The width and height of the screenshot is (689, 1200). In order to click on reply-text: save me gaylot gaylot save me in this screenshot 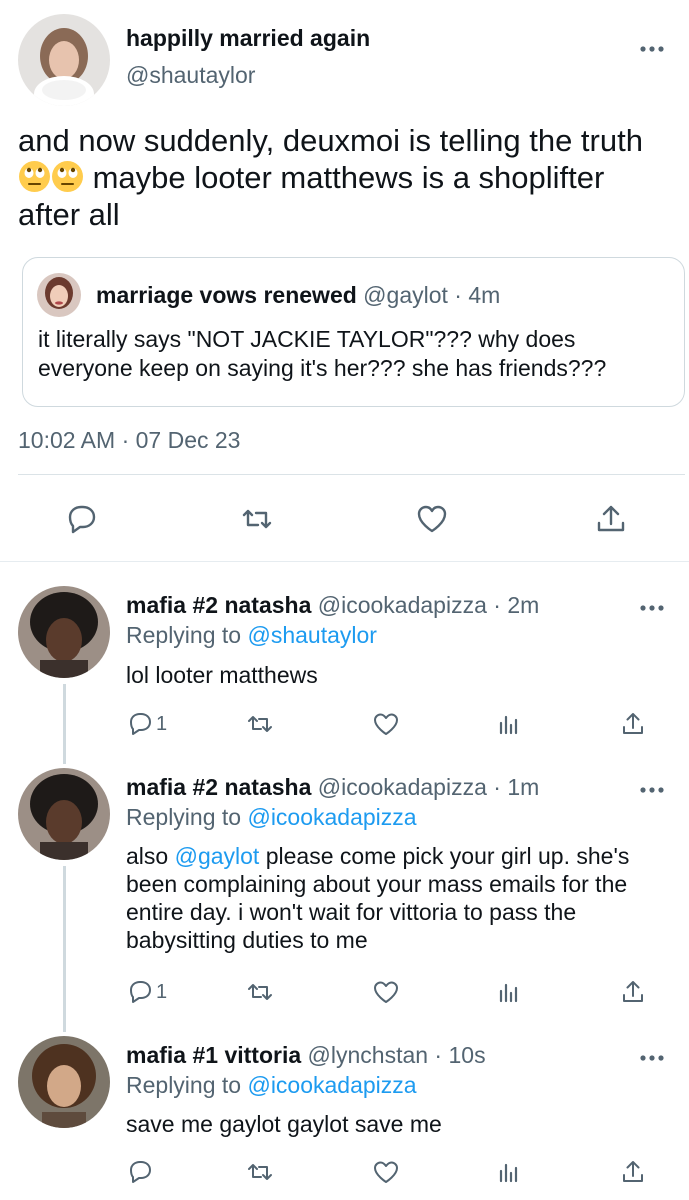, I will do `click(284, 1124)`.